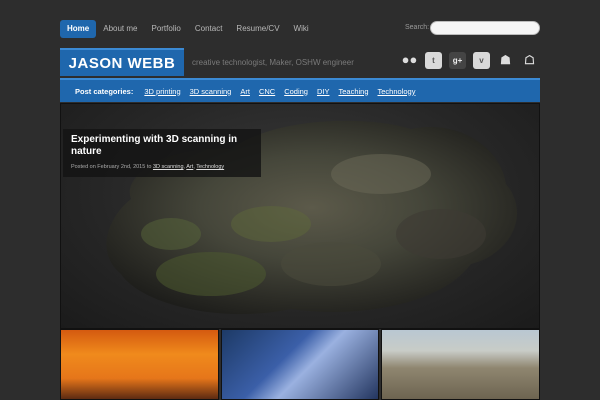 The height and width of the screenshot is (400, 600). I want to click on post-category-link: Art, so click(189, 167).